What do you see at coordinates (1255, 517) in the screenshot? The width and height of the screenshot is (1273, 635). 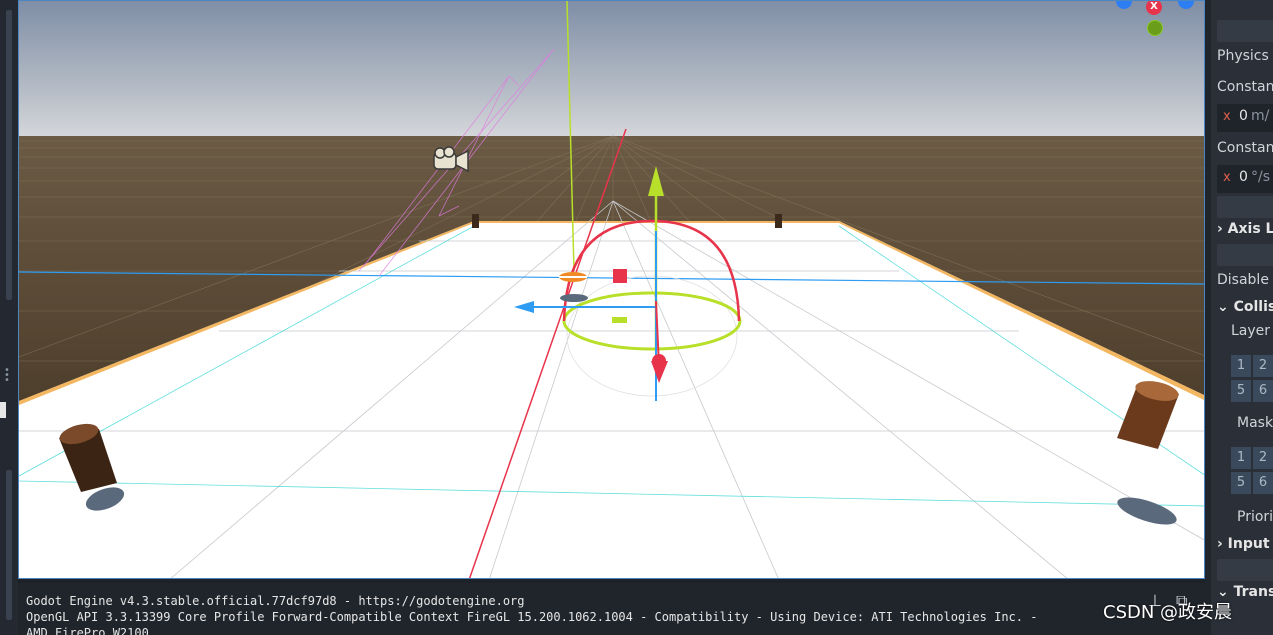 I see `priority-label: Priori` at bounding box center [1255, 517].